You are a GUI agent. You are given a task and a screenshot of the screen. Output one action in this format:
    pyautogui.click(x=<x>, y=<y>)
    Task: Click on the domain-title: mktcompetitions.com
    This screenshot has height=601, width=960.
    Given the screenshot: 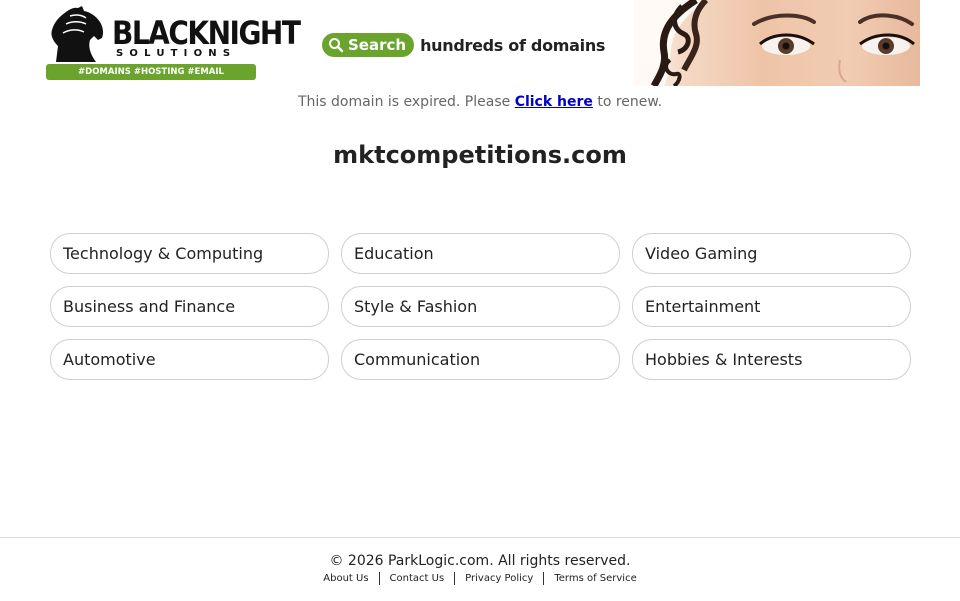 What is the action you would take?
    pyautogui.click(x=480, y=155)
    